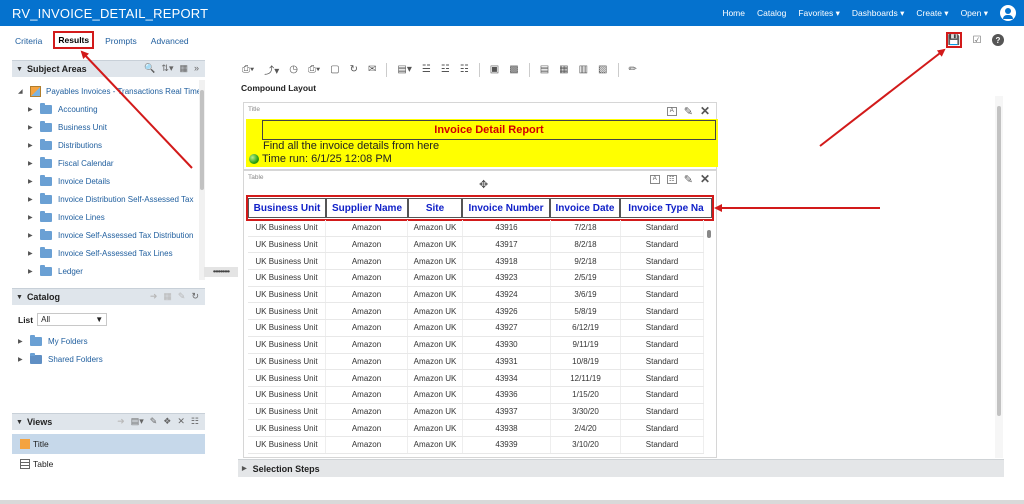  What do you see at coordinates (195, 421) in the screenshot?
I see `view-properties-icon: ☷` at bounding box center [195, 421].